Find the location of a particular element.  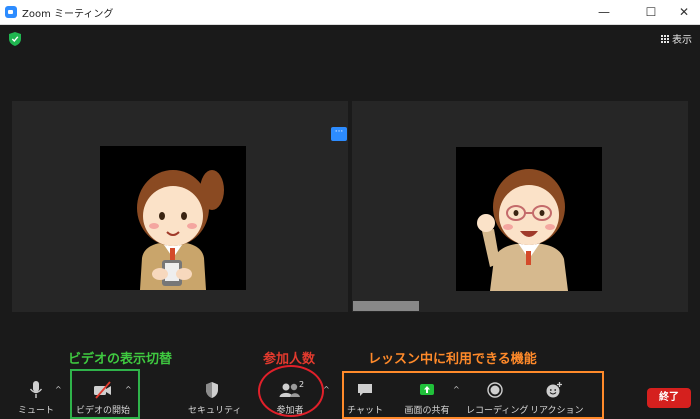

grid-icon is located at coordinates (665, 38).